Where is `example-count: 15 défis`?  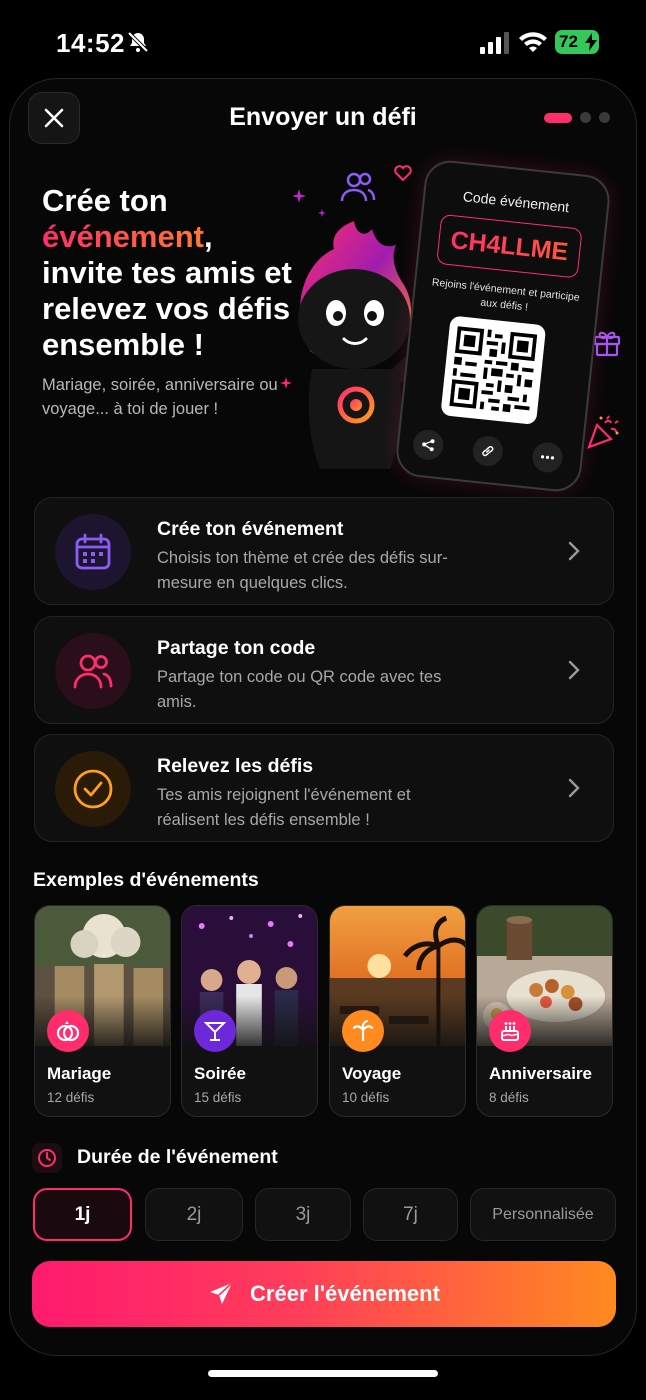
example-count: 15 défis is located at coordinates (218, 1097).